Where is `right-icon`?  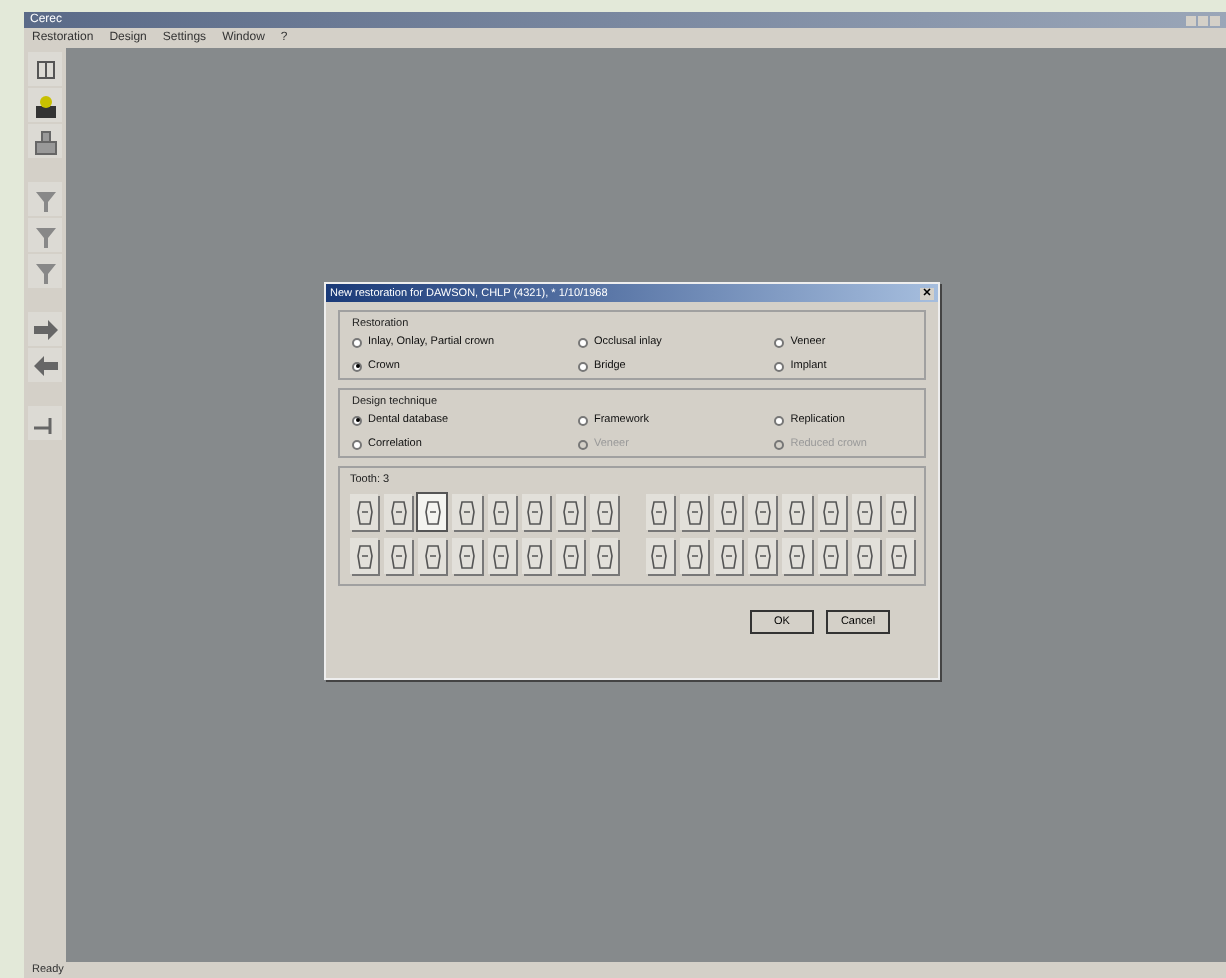 right-icon is located at coordinates (45, 329).